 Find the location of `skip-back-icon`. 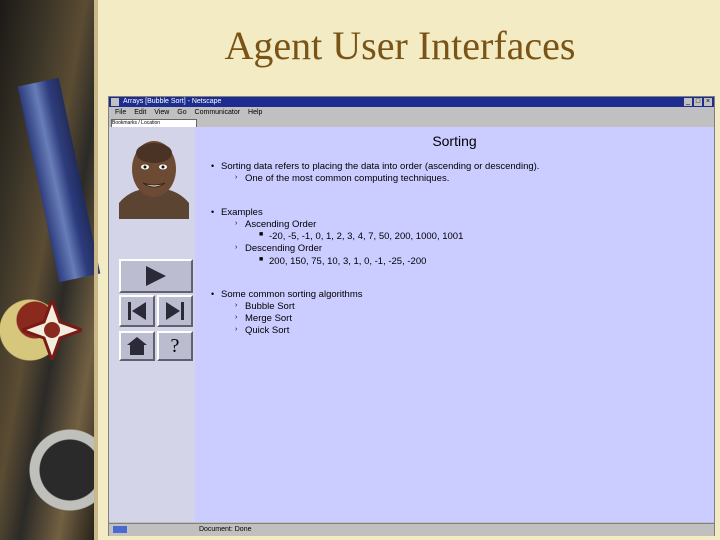

skip-back-icon is located at coordinates (137, 311).